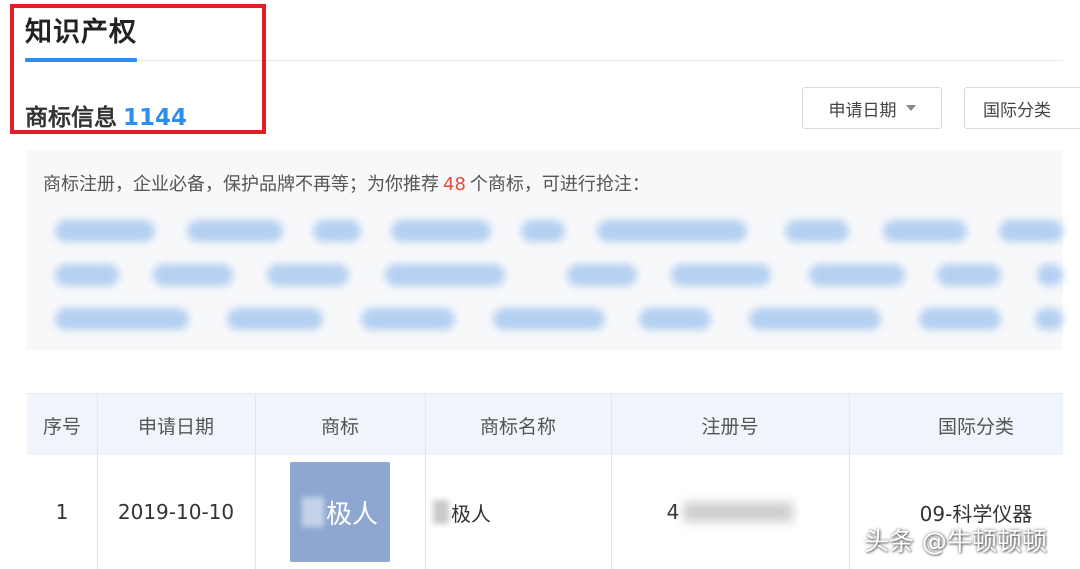 This screenshot has width=1080, height=569. What do you see at coordinates (955, 541) in the screenshot?
I see `watermark: 头条 @牛顿顿顿` at bounding box center [955, 541].